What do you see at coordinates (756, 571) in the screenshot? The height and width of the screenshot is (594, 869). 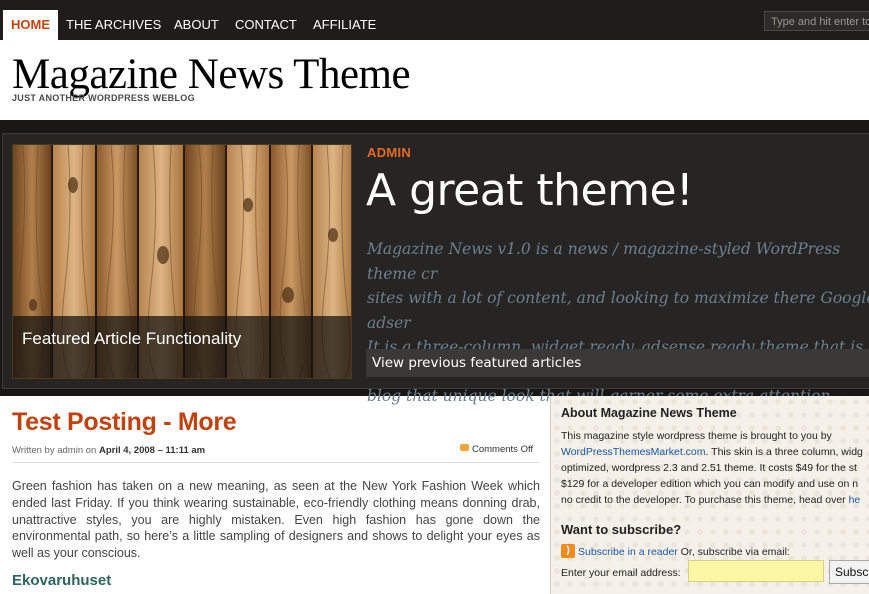 I see `email-input` at bounding box center [756, 571].